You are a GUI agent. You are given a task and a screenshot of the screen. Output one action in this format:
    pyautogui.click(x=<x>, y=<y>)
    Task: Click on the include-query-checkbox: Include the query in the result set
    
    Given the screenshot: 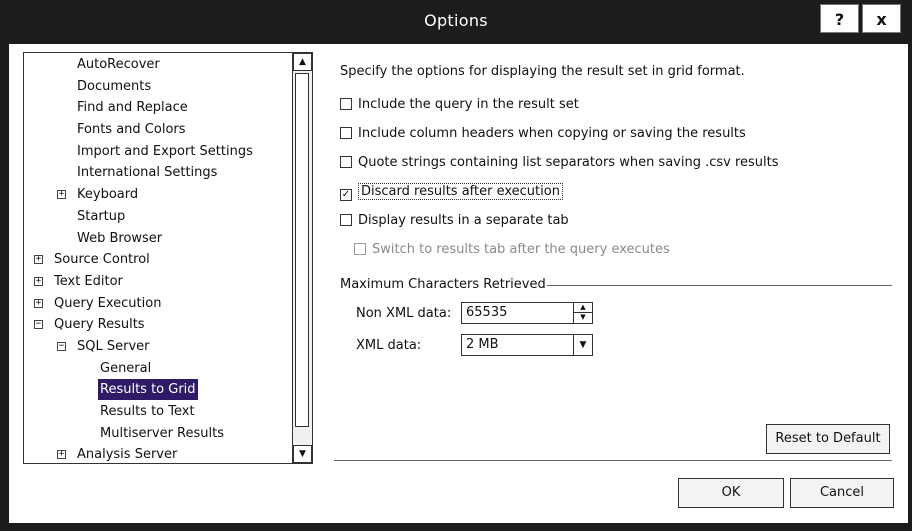 What is the action you would take?
    pyautogui.click(x=459, y=105)
    